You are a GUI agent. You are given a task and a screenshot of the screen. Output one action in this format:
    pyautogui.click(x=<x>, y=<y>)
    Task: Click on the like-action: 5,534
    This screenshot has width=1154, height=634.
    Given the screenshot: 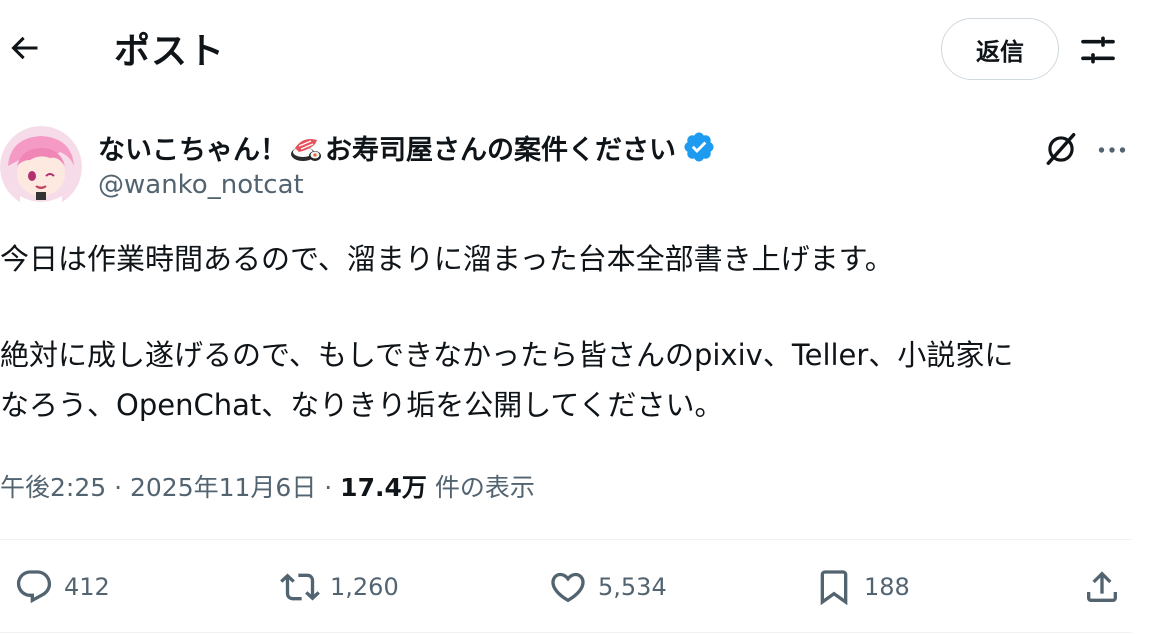 What is the action you would take?
    pyautogui.click(x=607, y=587)
    